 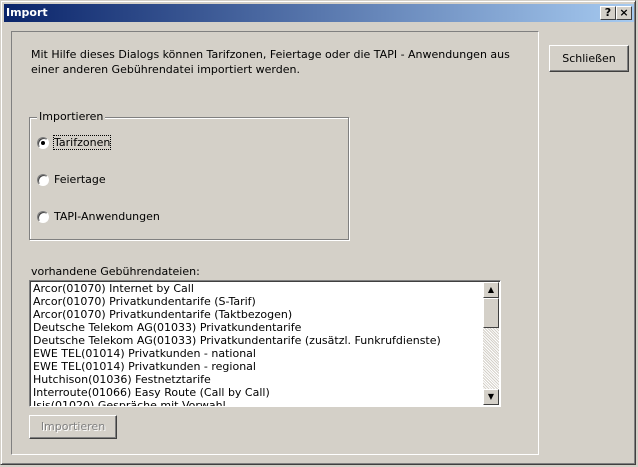 What do you see at coordinates (319, 13) in the screenshot?
I see `title-bar: Import ? ×` at bounding box center [319, 13].